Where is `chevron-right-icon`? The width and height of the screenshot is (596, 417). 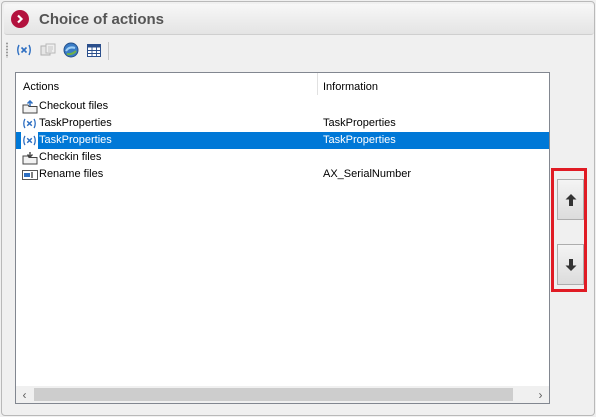 chevron-right-icon is located at coordinates (20, 19).